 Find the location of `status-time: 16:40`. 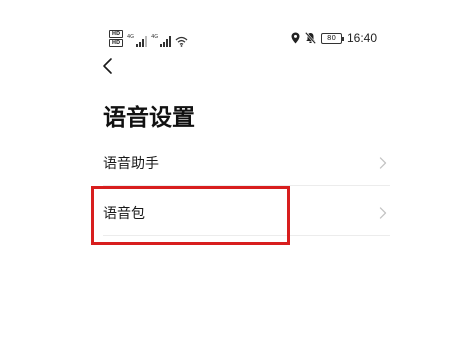

status-time: 16:40 is located at coordinates (361, 38).